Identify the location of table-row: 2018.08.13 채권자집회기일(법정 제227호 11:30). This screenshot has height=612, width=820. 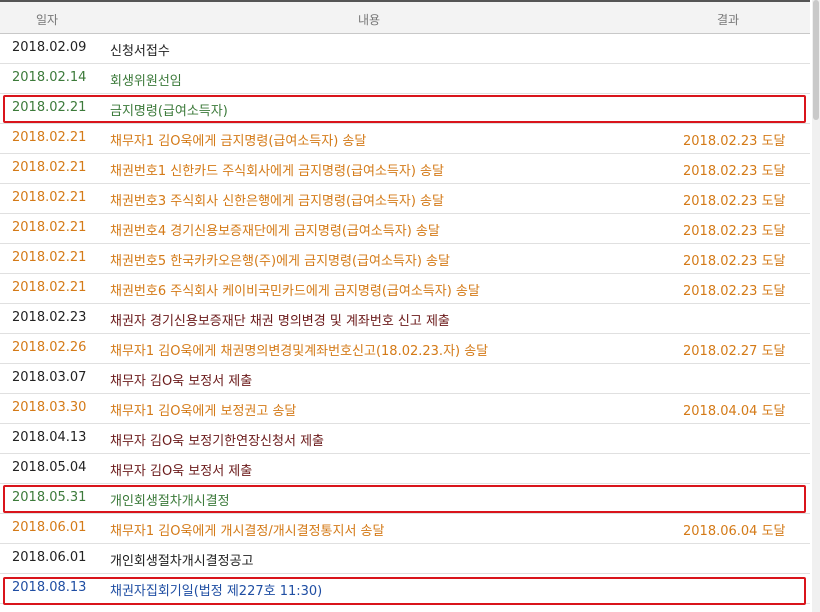
(405, 589).